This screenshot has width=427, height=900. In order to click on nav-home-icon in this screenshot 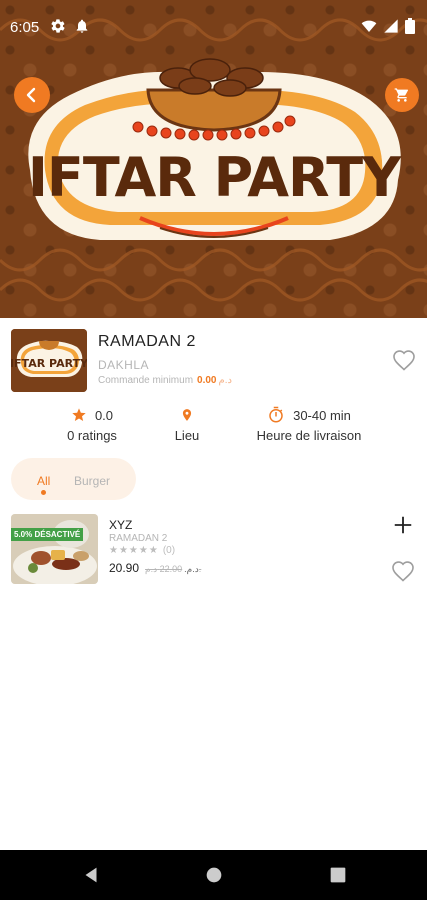, I will do `click(214, 875)`.